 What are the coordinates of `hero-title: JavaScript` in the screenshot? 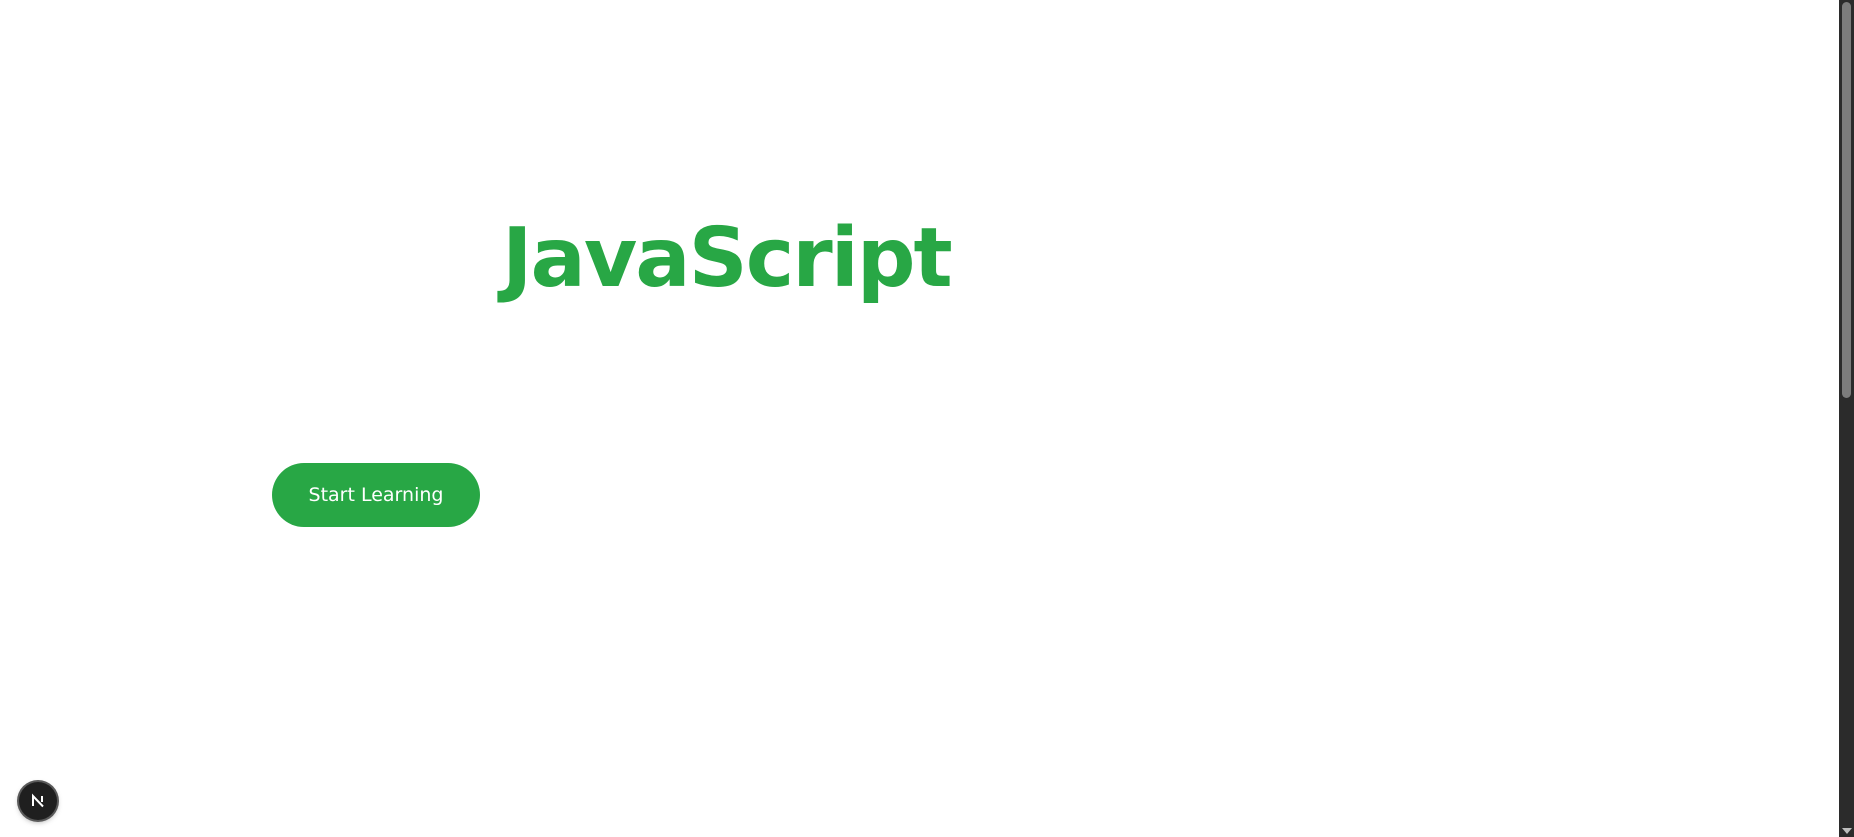 It's located at (727, 258).